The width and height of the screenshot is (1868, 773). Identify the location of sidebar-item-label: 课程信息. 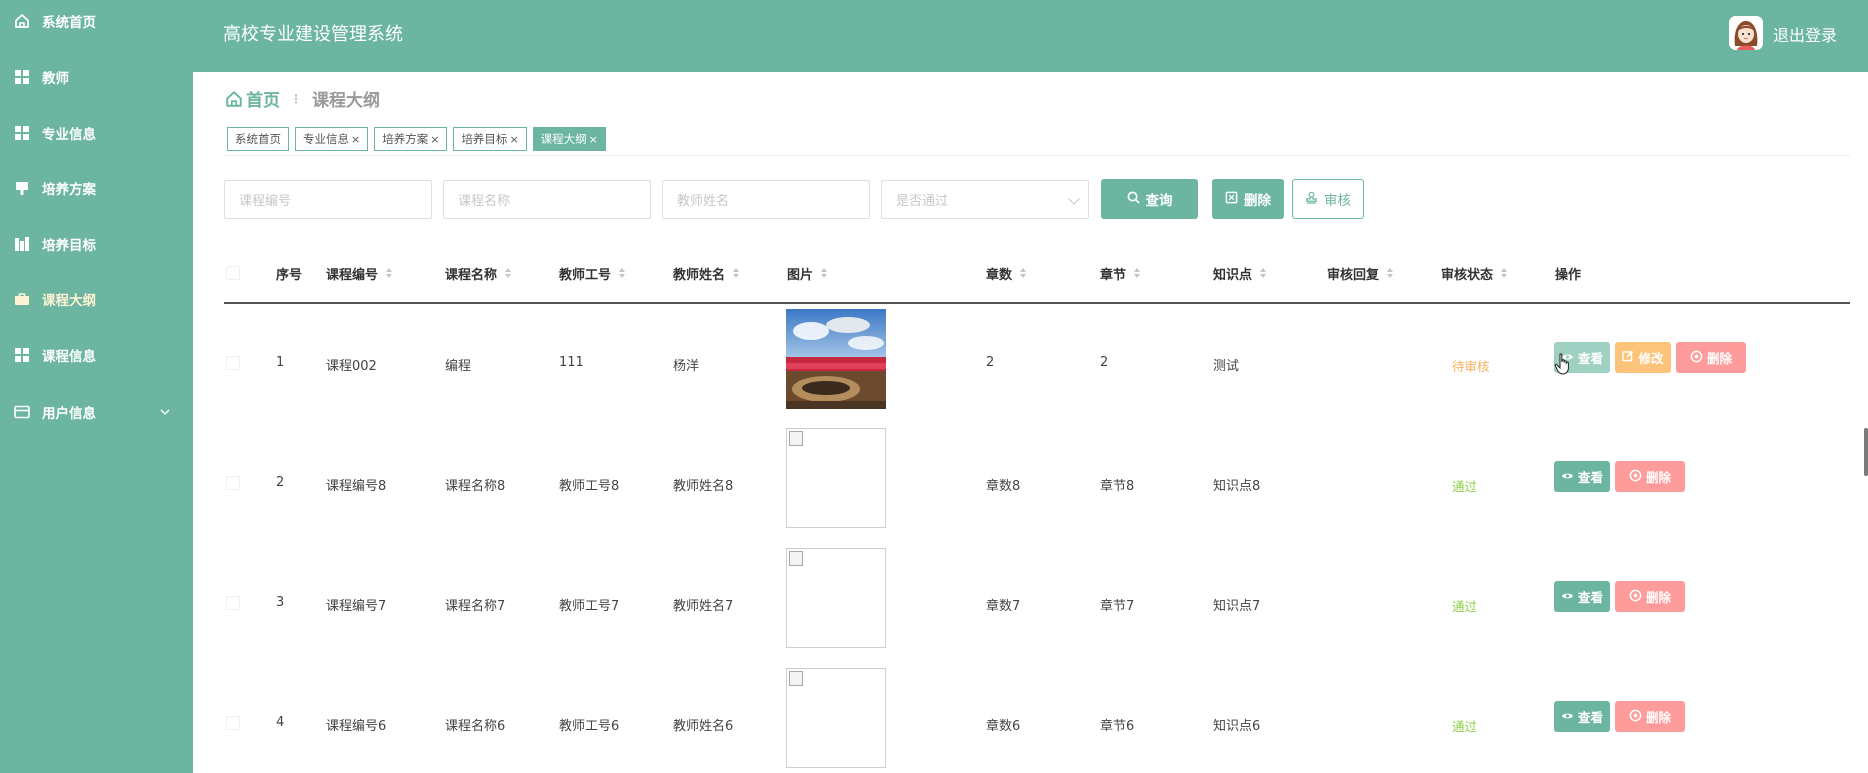
(69, 357).